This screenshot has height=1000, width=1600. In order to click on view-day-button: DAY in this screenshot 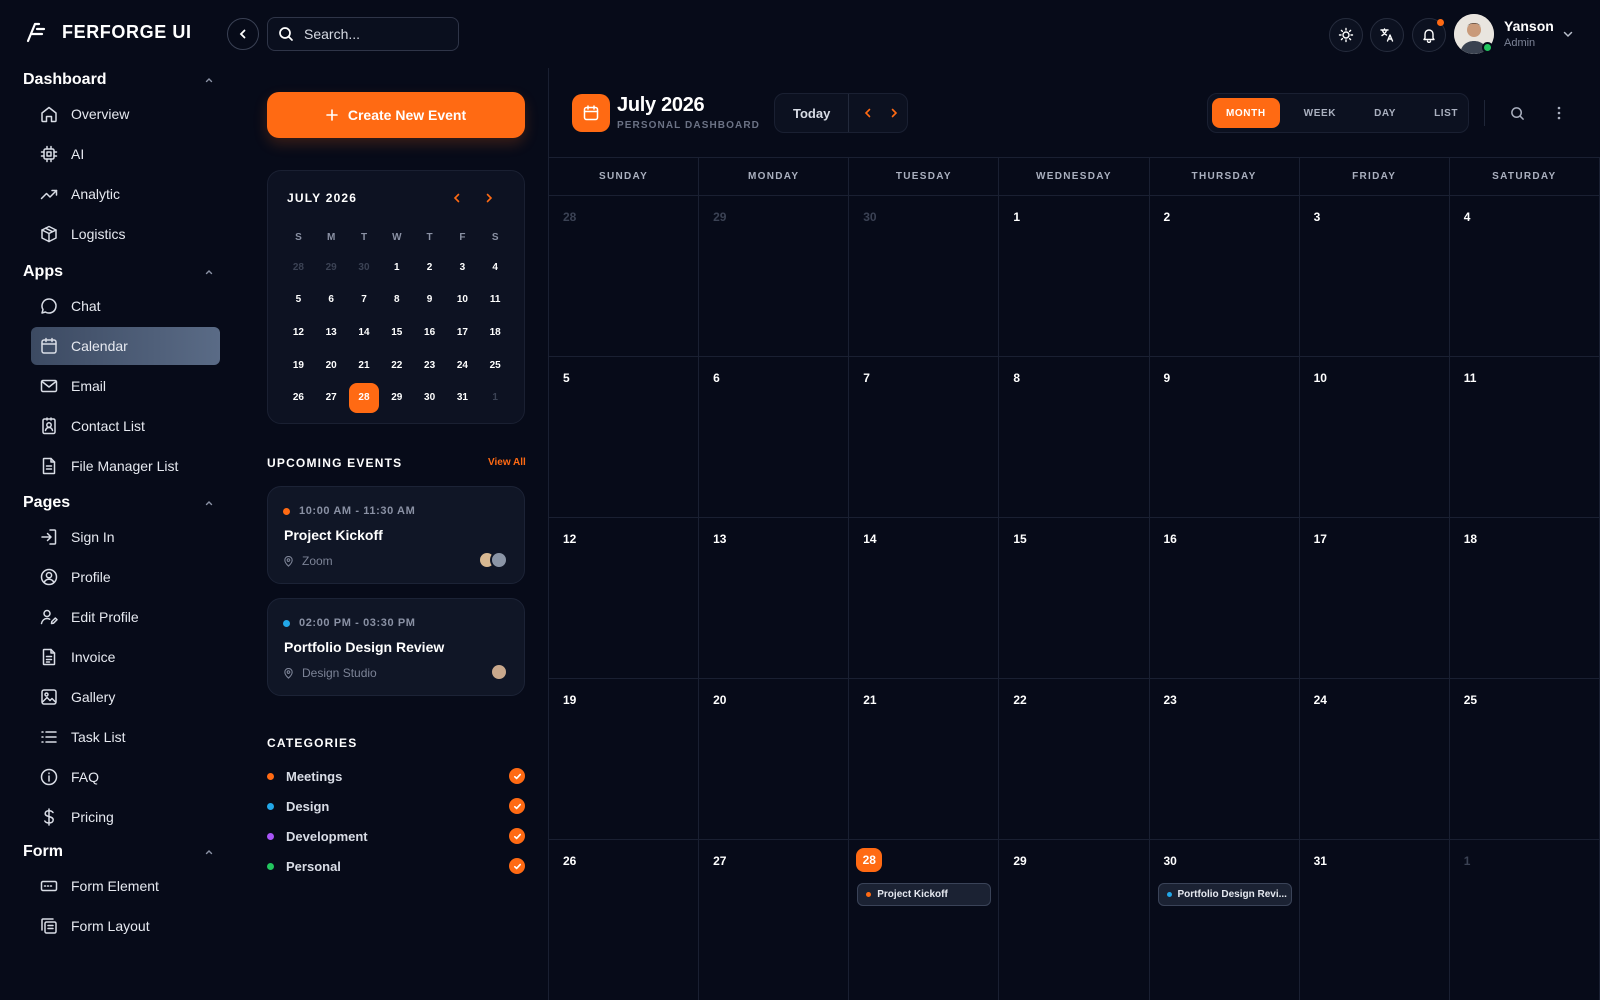, I will do `click(1385, 113)`.